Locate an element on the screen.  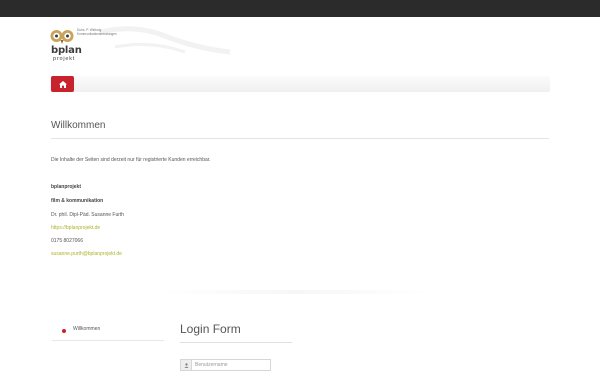
page-title: Willkommen is located at coordinates (78, 125).